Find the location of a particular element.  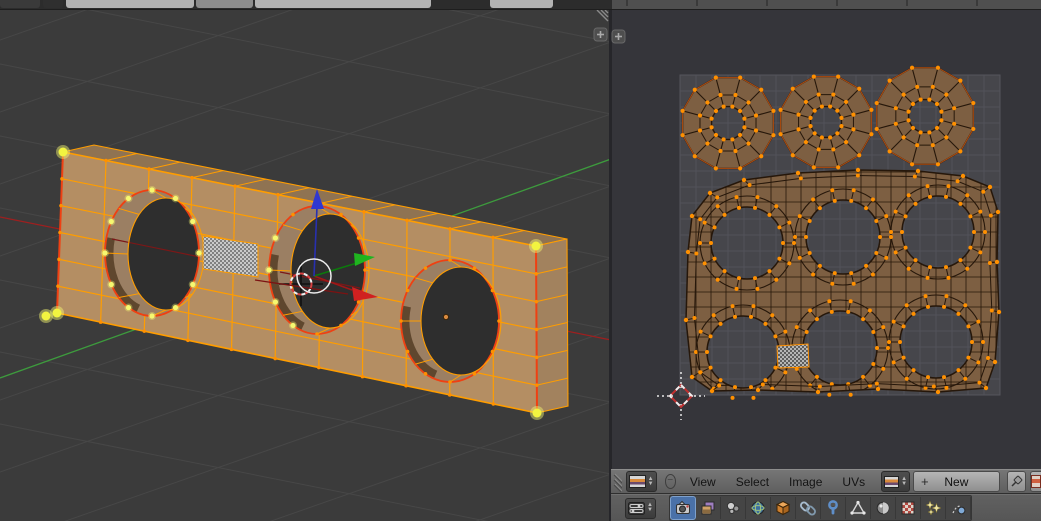

constraints-tab is located at coordinates (808, 508).